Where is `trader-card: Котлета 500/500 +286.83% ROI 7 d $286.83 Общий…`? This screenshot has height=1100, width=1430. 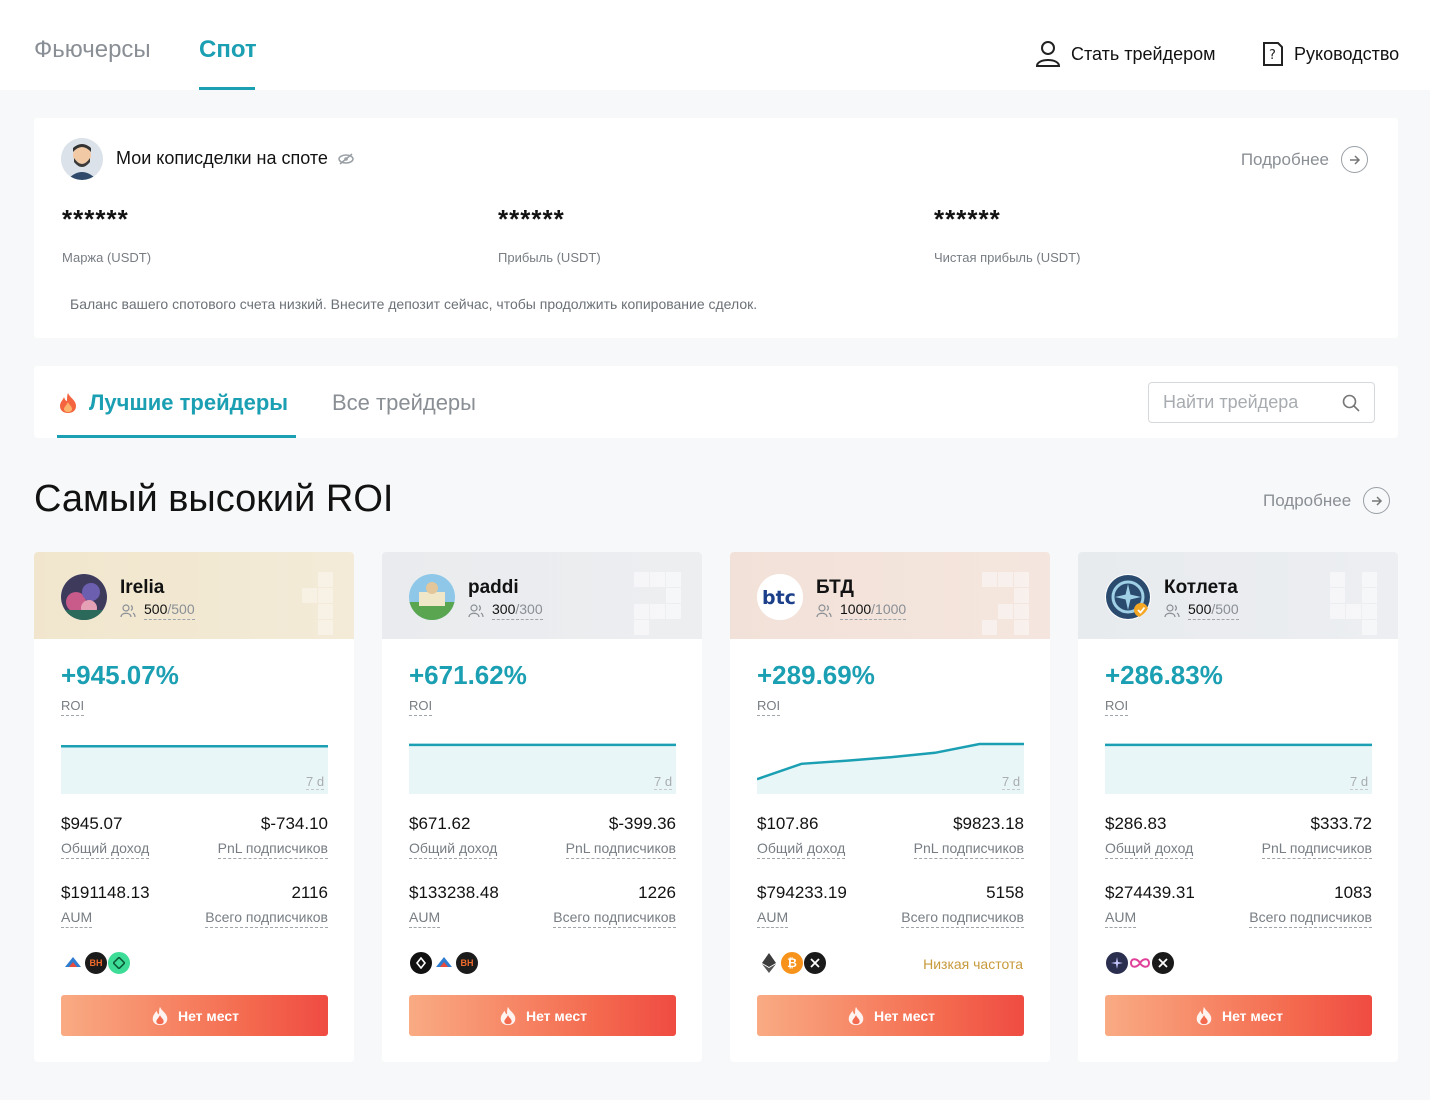
trader-card: Котлета 500/500 +286.83% ROI 7 d $286.83 Общий… is located at coordinates (1238, 807).